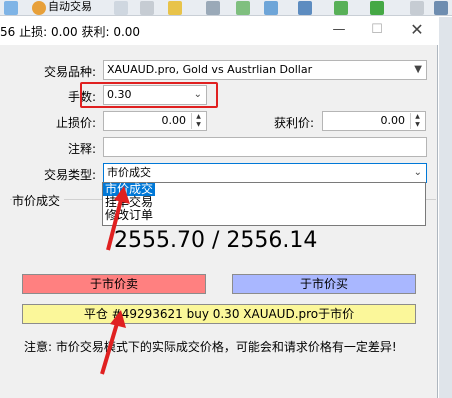  What do you see at coordinates (293, 123) in the screenshot?
I see `take-profit-label: 获利价:` at bounding box center [293, 123].